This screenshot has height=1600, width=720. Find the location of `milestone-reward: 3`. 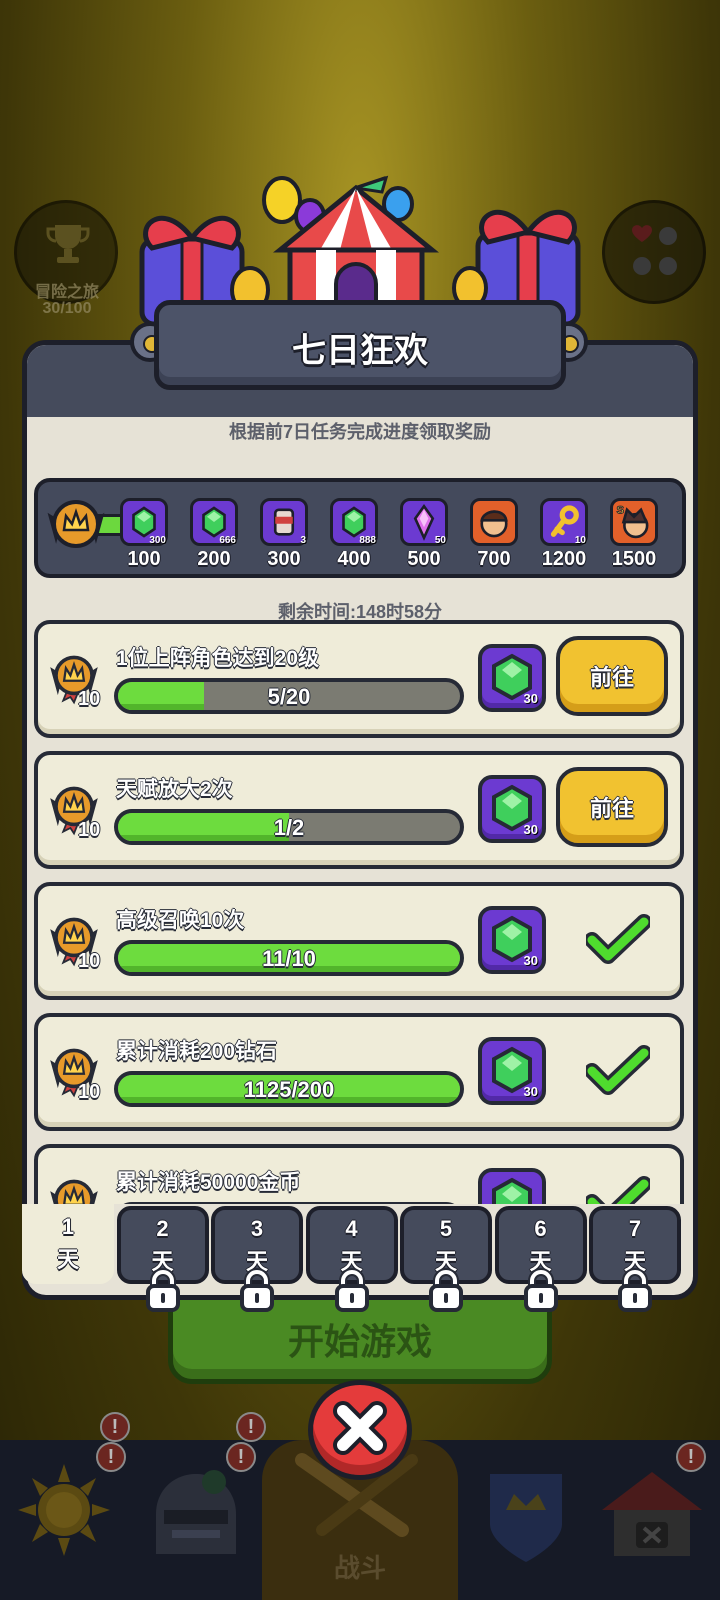

milestone-reward: 3 is located at coordinates (284, 522).